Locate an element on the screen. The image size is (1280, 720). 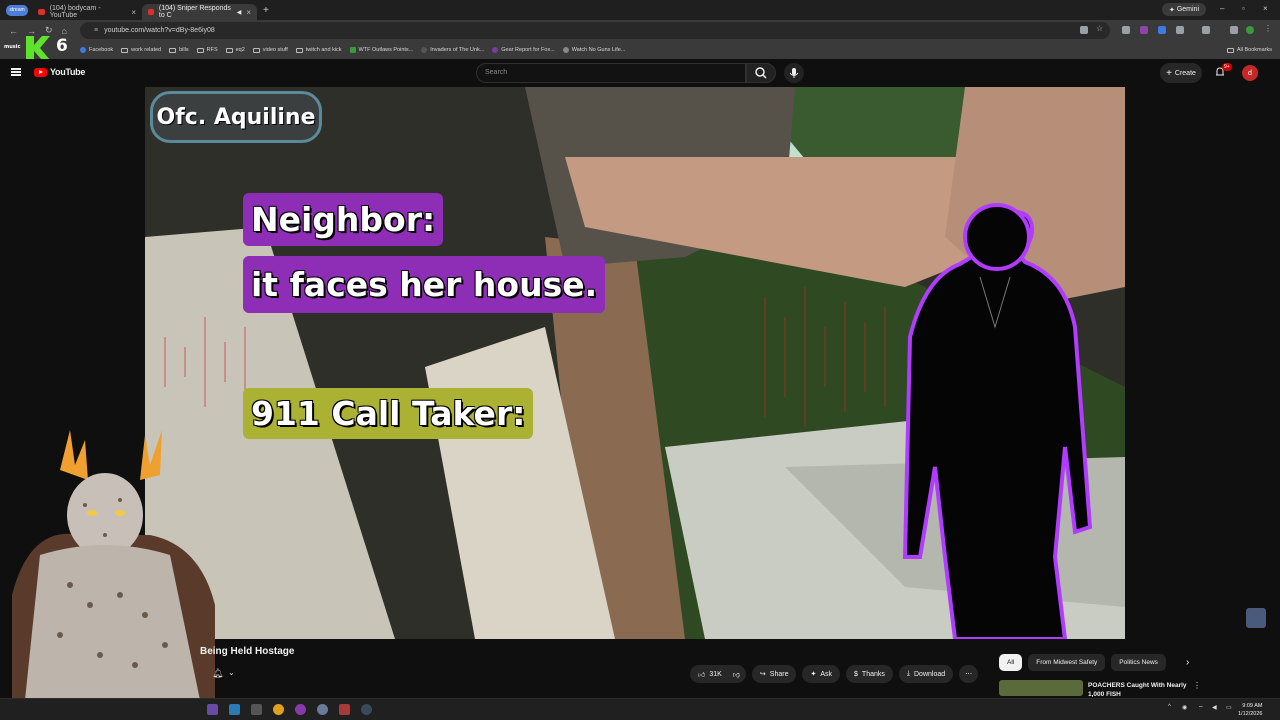
volume-icon: ◀ is located at coordinates (1214, 707).